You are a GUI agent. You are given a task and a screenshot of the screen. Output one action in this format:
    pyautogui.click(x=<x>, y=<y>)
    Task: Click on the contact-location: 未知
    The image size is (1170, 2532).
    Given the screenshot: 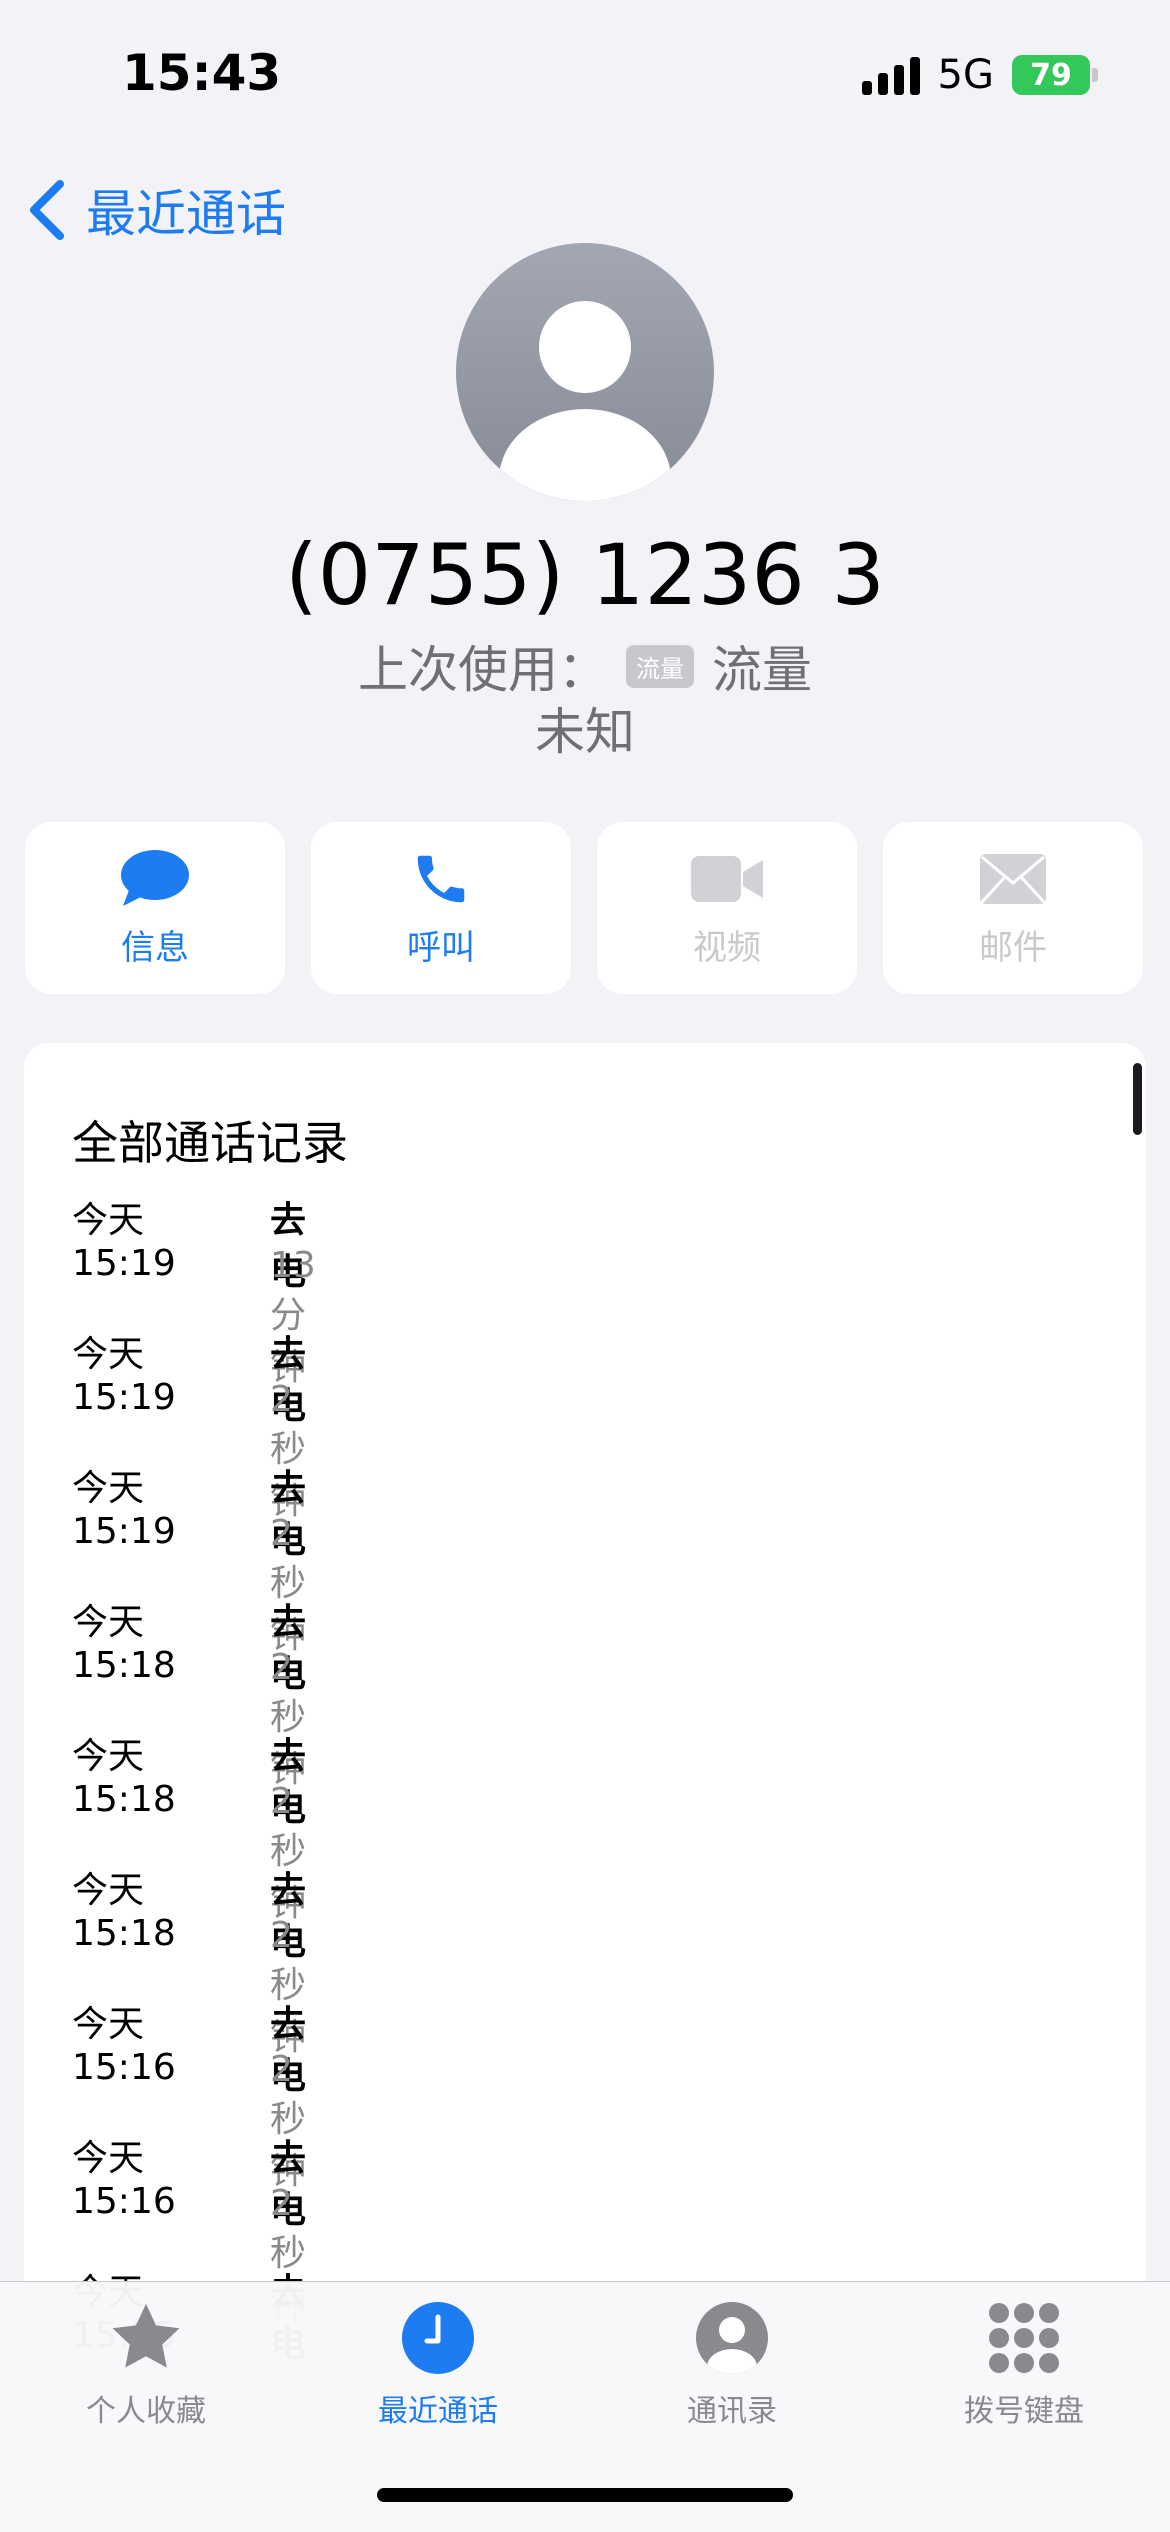 What is the action you would take?
    pyautogui.click(x=585, y=732)
    